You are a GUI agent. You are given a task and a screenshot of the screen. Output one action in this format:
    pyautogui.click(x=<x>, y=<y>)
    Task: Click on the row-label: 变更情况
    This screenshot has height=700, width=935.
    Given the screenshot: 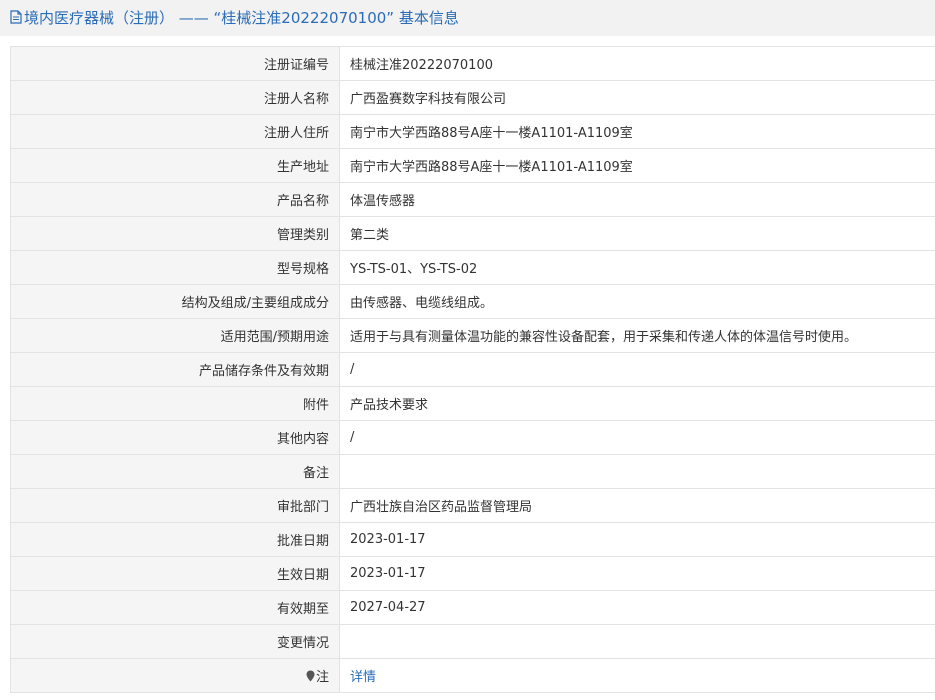 What is the action you would take?
    pyautogui.click(x=175, y=641)
    